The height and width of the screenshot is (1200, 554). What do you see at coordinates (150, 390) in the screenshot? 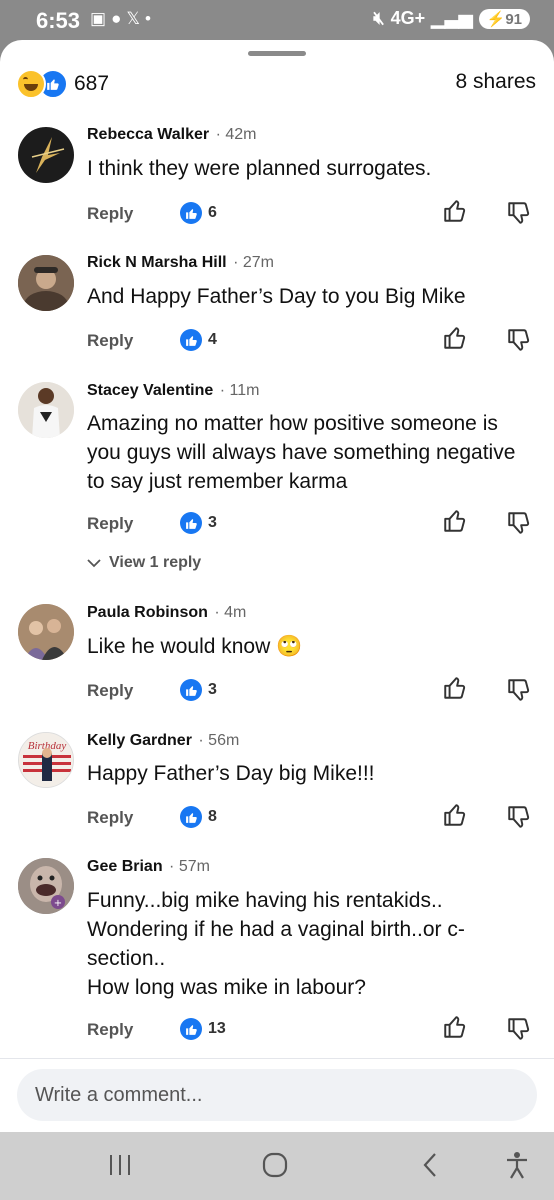
I see `commenter-name: Stacey Valentine` at bounding box center [150, 390].